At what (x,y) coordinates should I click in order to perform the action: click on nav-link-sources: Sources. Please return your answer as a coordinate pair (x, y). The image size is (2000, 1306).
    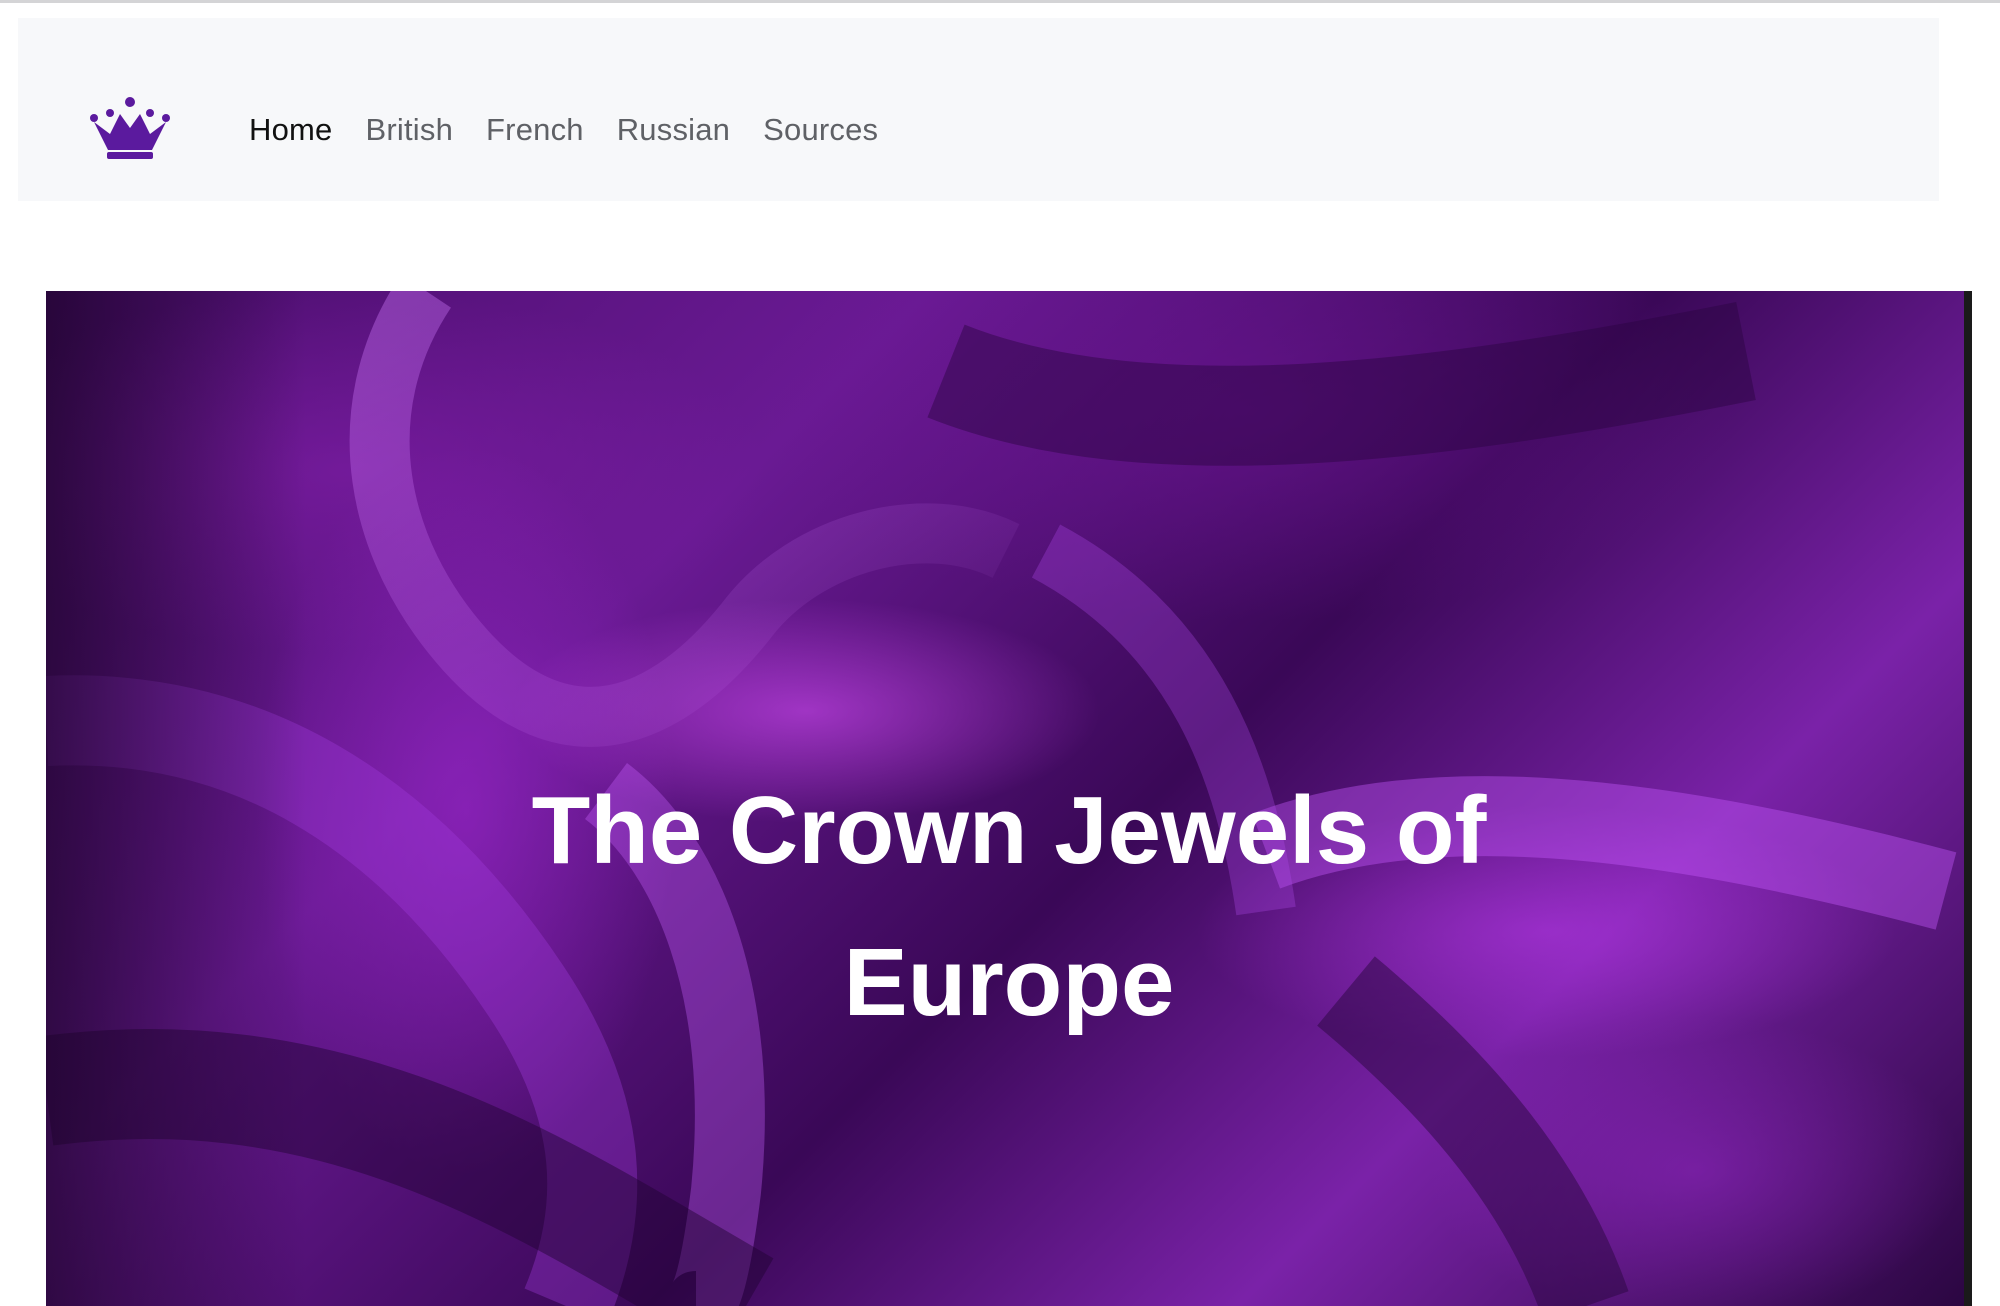
    Looking at the image, I should click on (820, 130).